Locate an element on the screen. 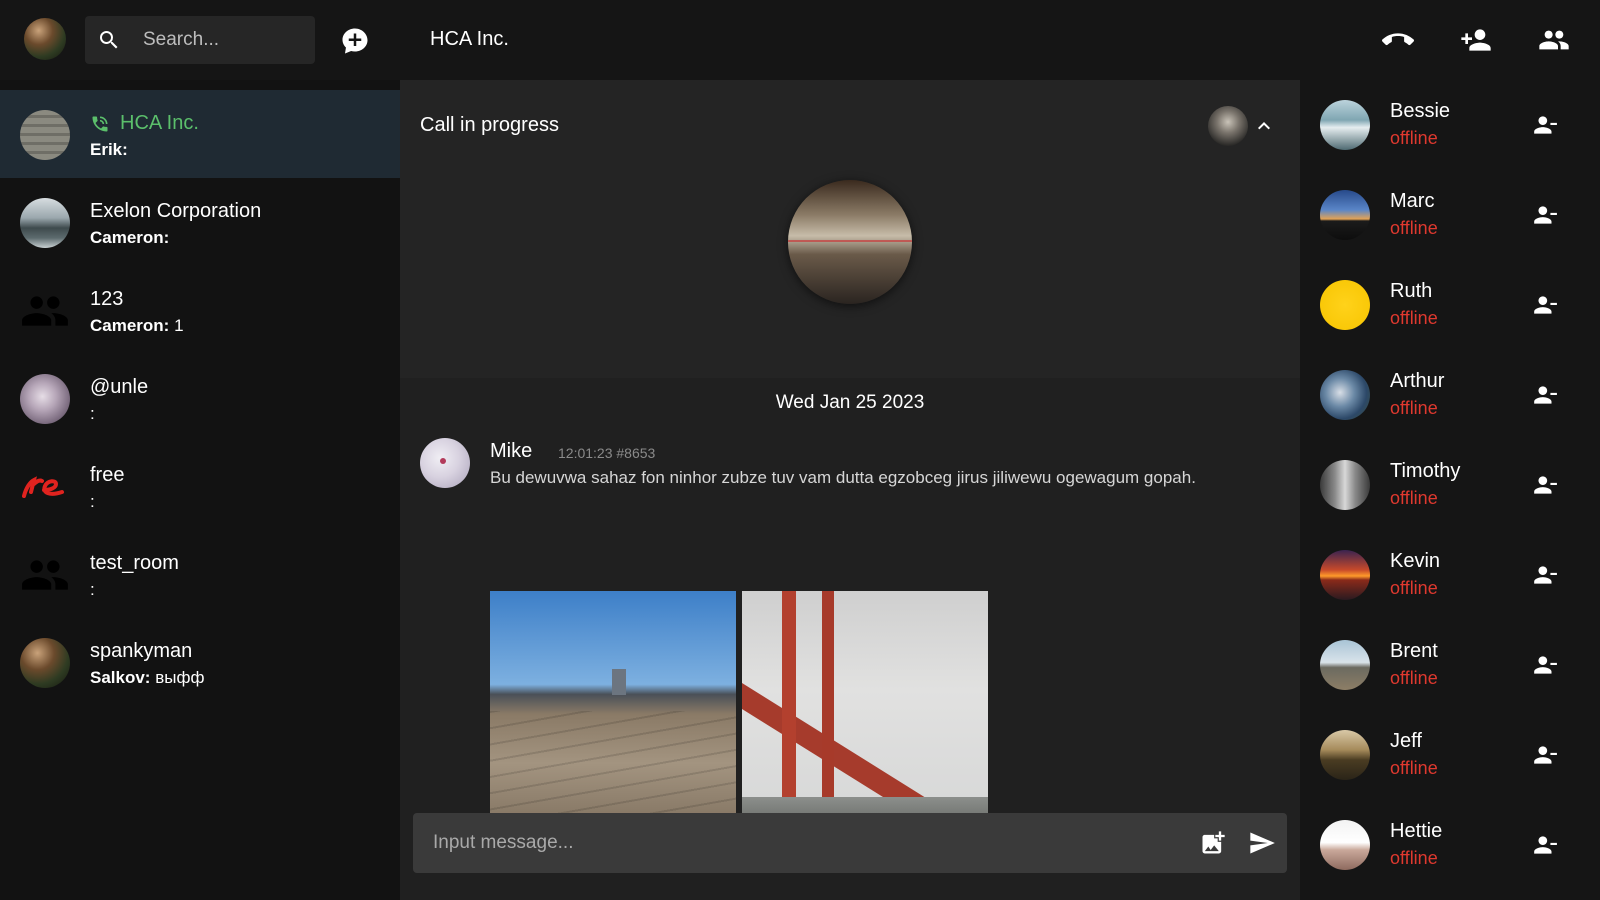 The height and width of the screenshot is (900, 1600). call-participant-avatar is located at coordinates (1228, 126).